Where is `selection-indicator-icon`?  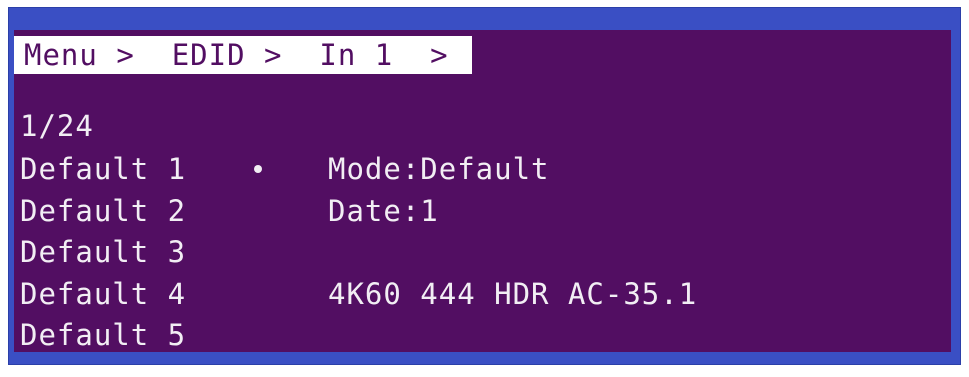 selection-indicator-icon is located at coordinates (258, 169).